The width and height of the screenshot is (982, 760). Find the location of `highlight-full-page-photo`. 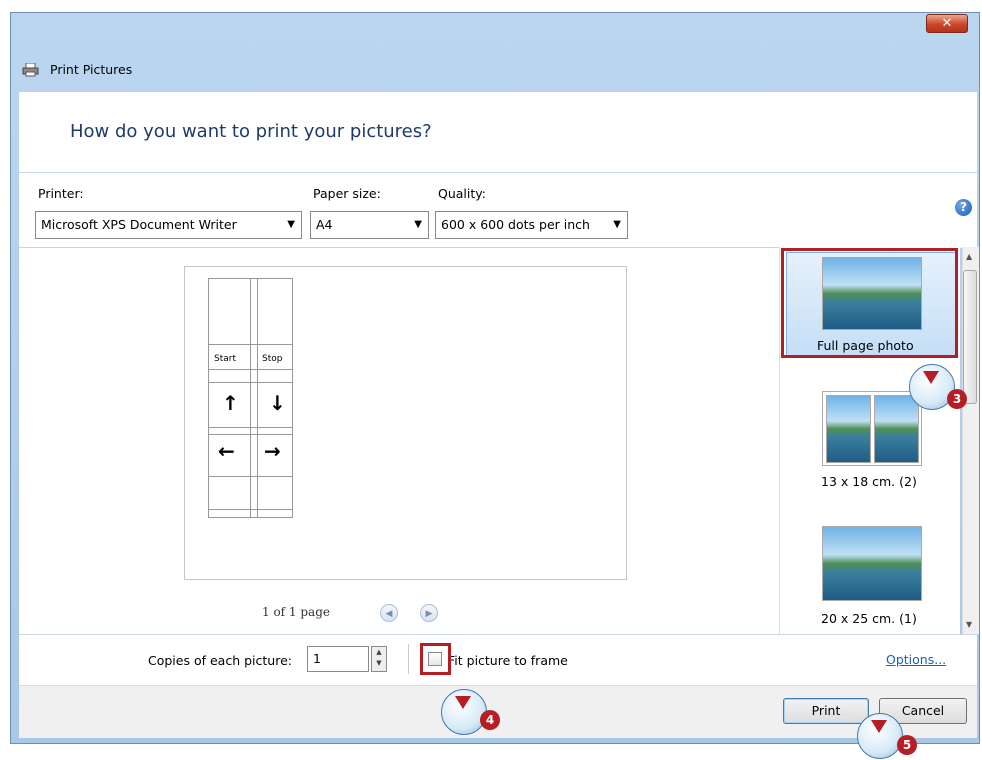

highlight-full-page-photo is located at coordinates (869, 303).